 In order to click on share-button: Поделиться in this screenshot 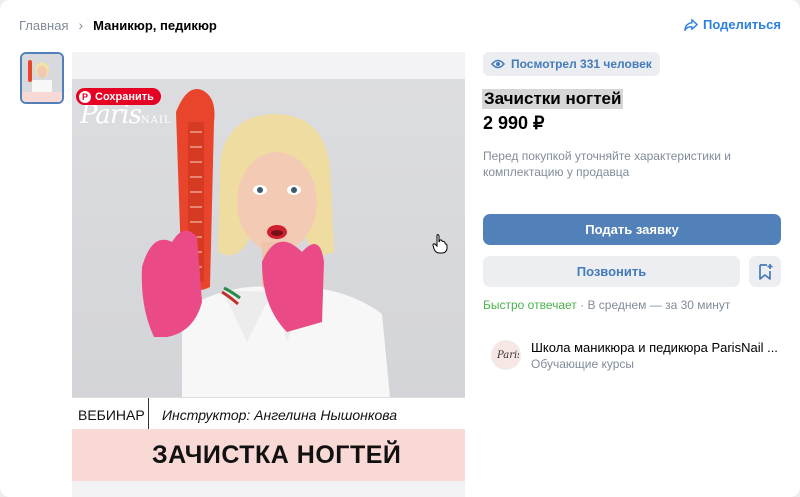, I will do `click(732, 24)`.